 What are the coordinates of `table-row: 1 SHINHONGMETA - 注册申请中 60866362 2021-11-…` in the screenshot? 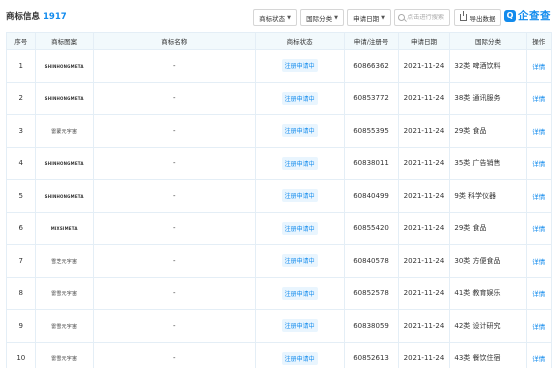 It's located at (279, 66).